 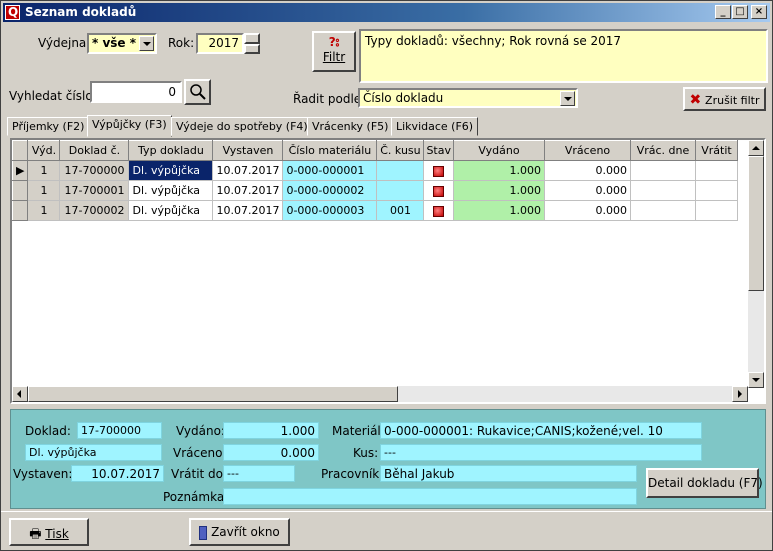 I want to click on sort-label: Řadit podle:, so click(x=329, y=99).